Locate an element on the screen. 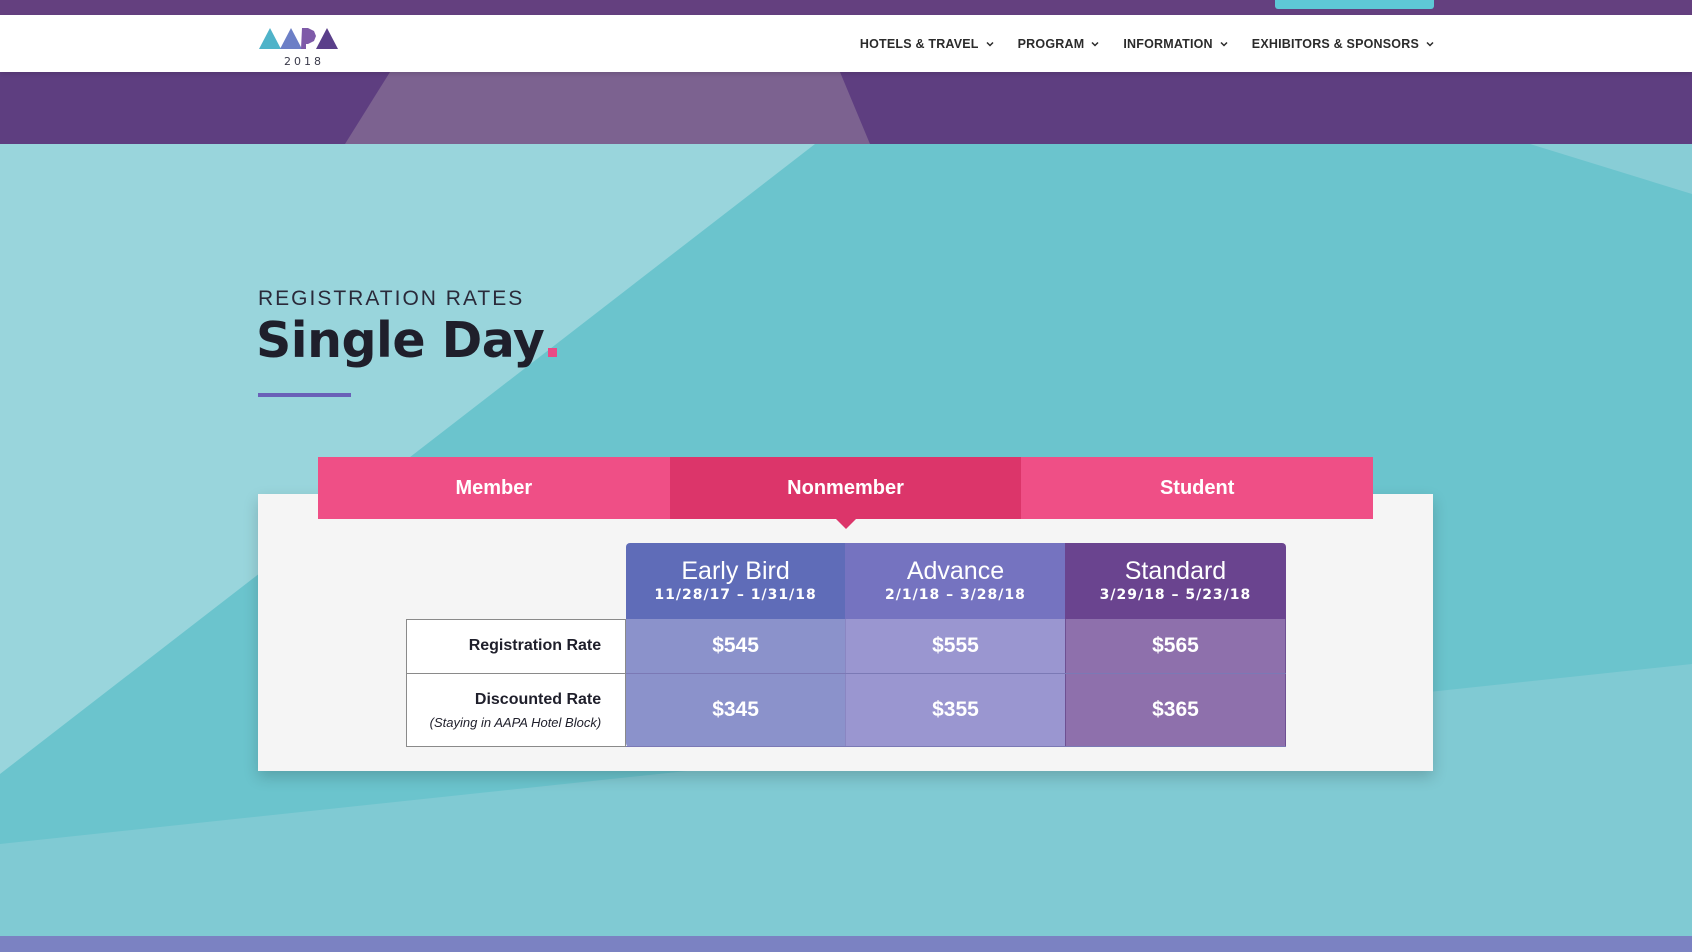 Image resolution: width=1692 pixels, height=952 pixels. price-cell: $545 is located at coordinates (735, 646).